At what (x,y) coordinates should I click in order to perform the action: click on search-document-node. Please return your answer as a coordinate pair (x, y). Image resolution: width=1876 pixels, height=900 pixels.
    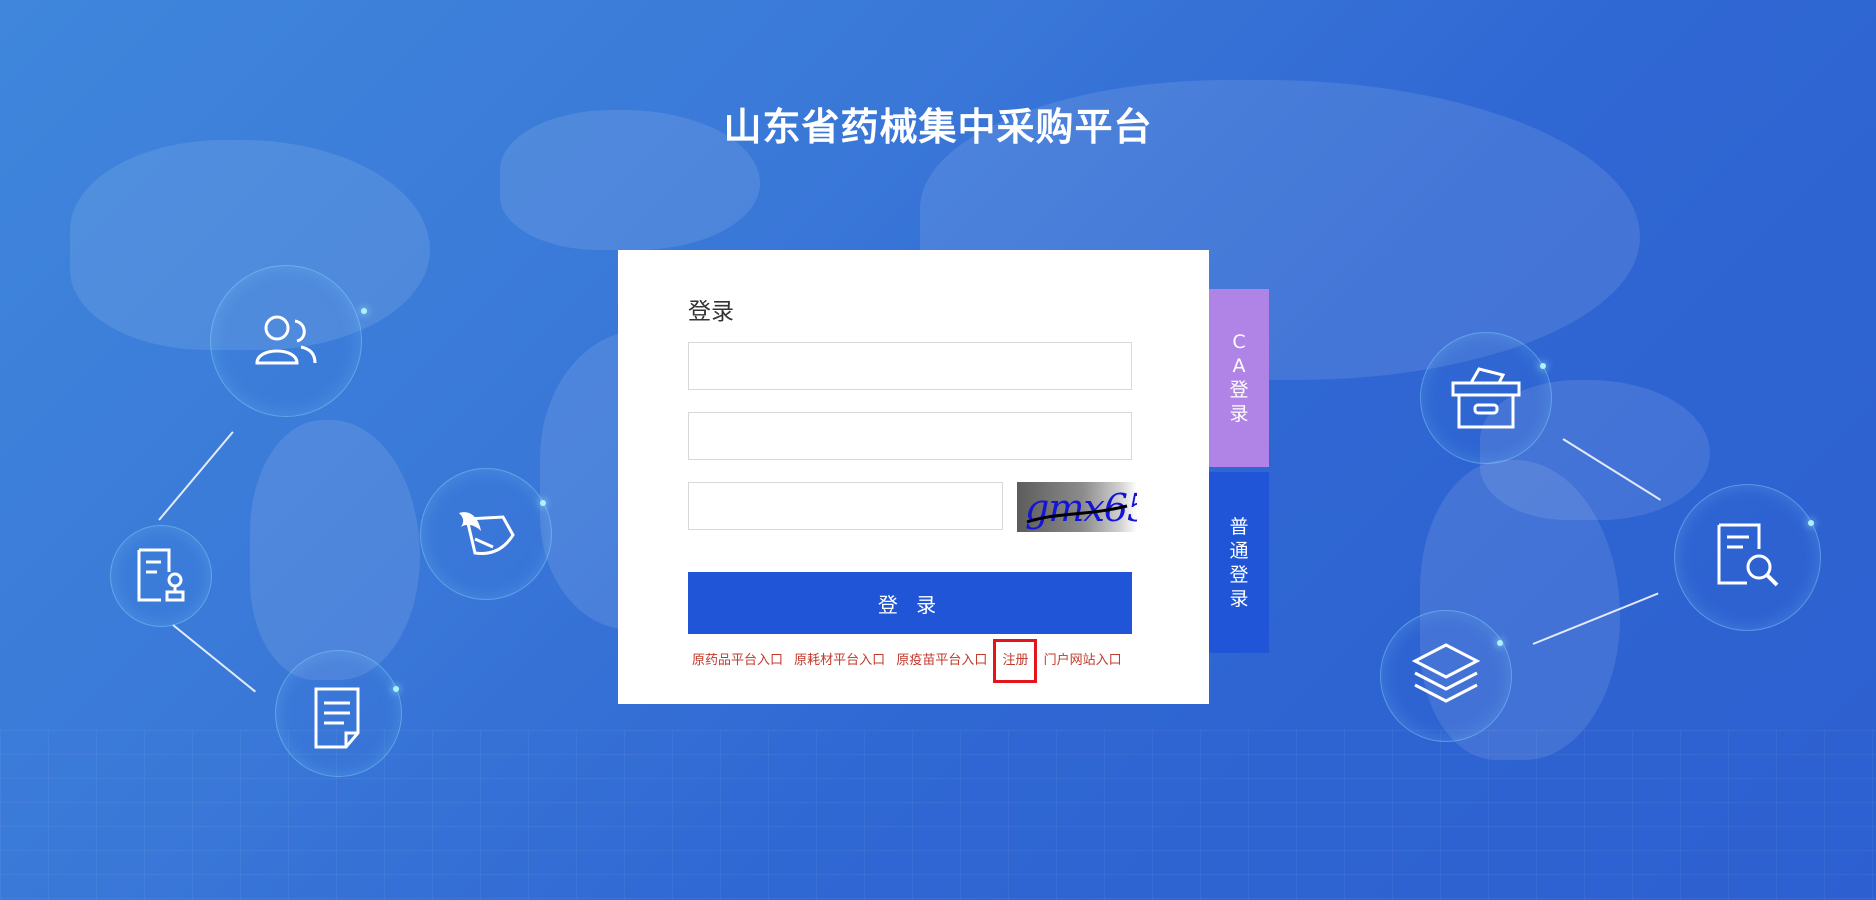
    Looking at the image, I should click on (1747, 557).